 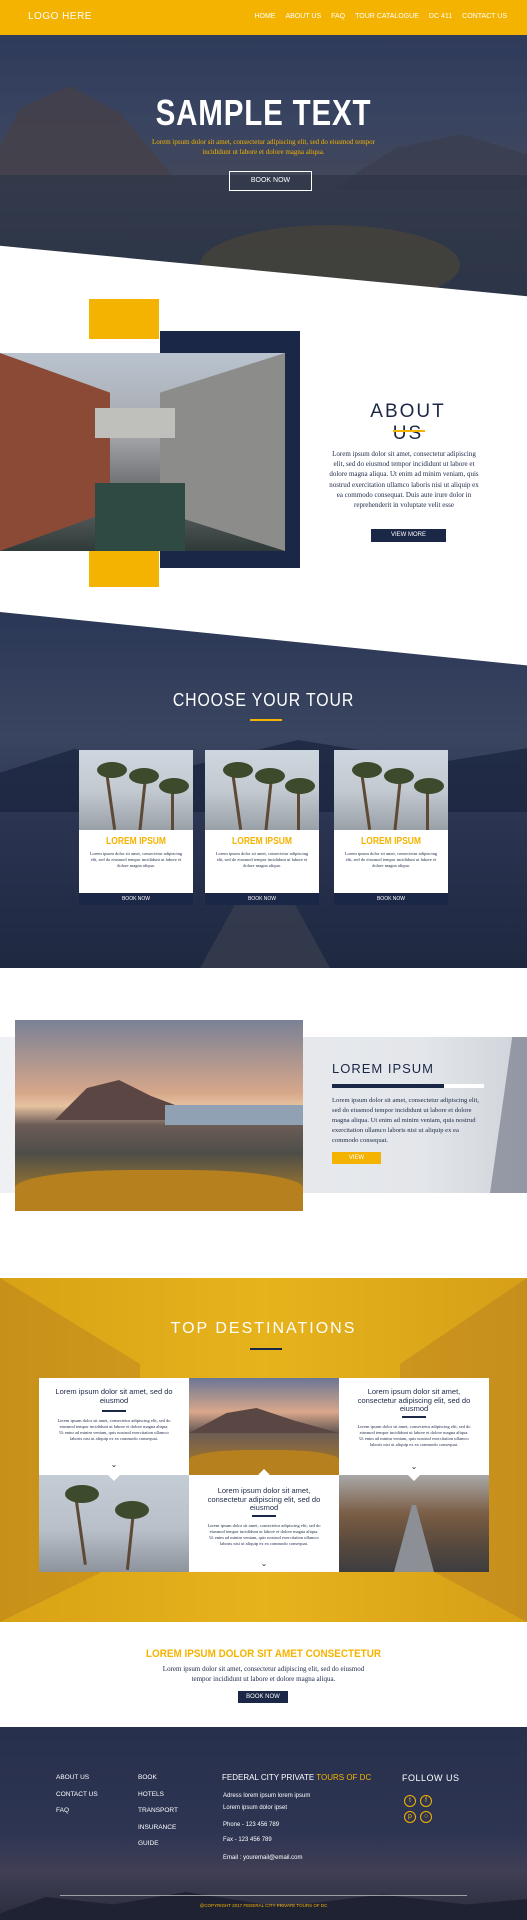 What do you see at coordinates (267, 1796) in the screenshot?
I see `footer-address-line: Adress lorem ipsum lorem ipsum` at bounding box center [267, 1796].